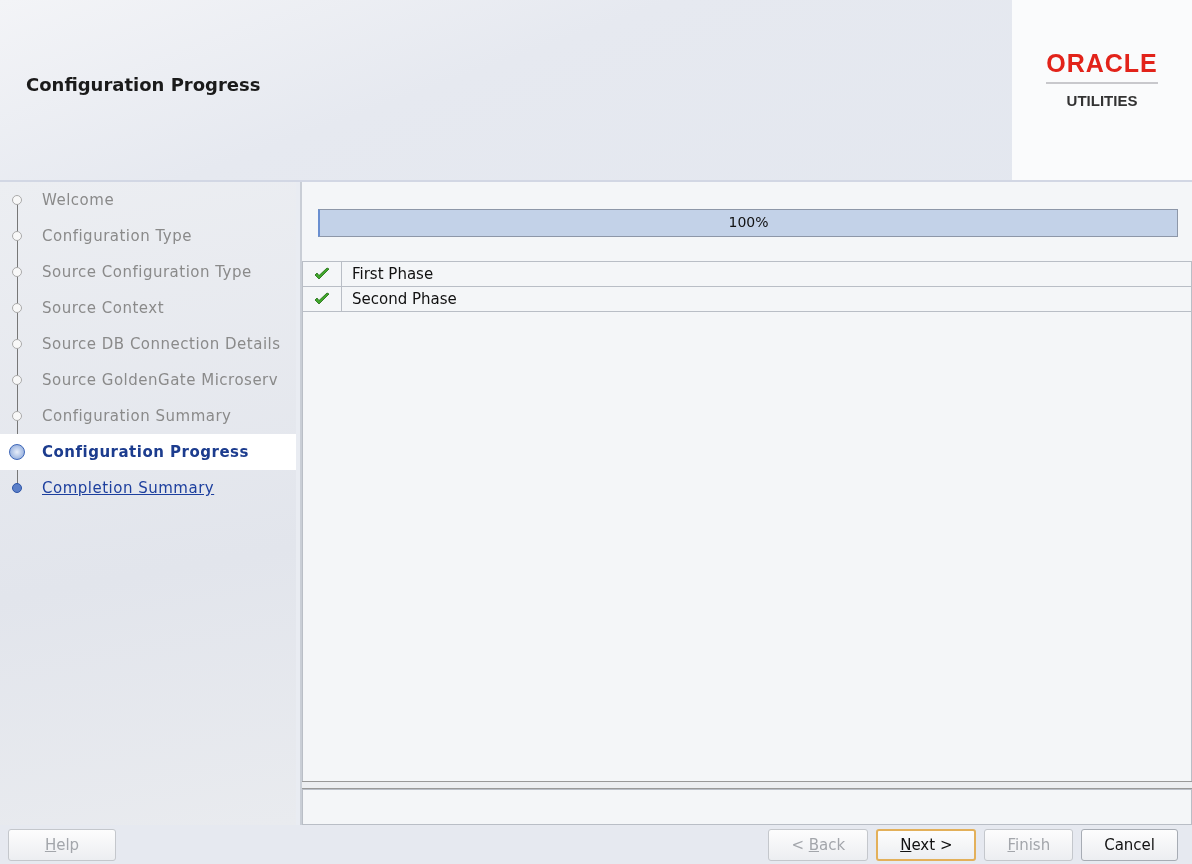  What do you see at coordinates (926, 844) in the screenshot?
I see `wizard-button: Next >` at bounding box center [926, 844].